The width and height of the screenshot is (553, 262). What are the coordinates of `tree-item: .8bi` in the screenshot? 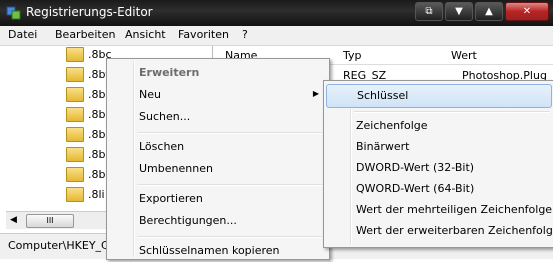 It's located at (87, 94).